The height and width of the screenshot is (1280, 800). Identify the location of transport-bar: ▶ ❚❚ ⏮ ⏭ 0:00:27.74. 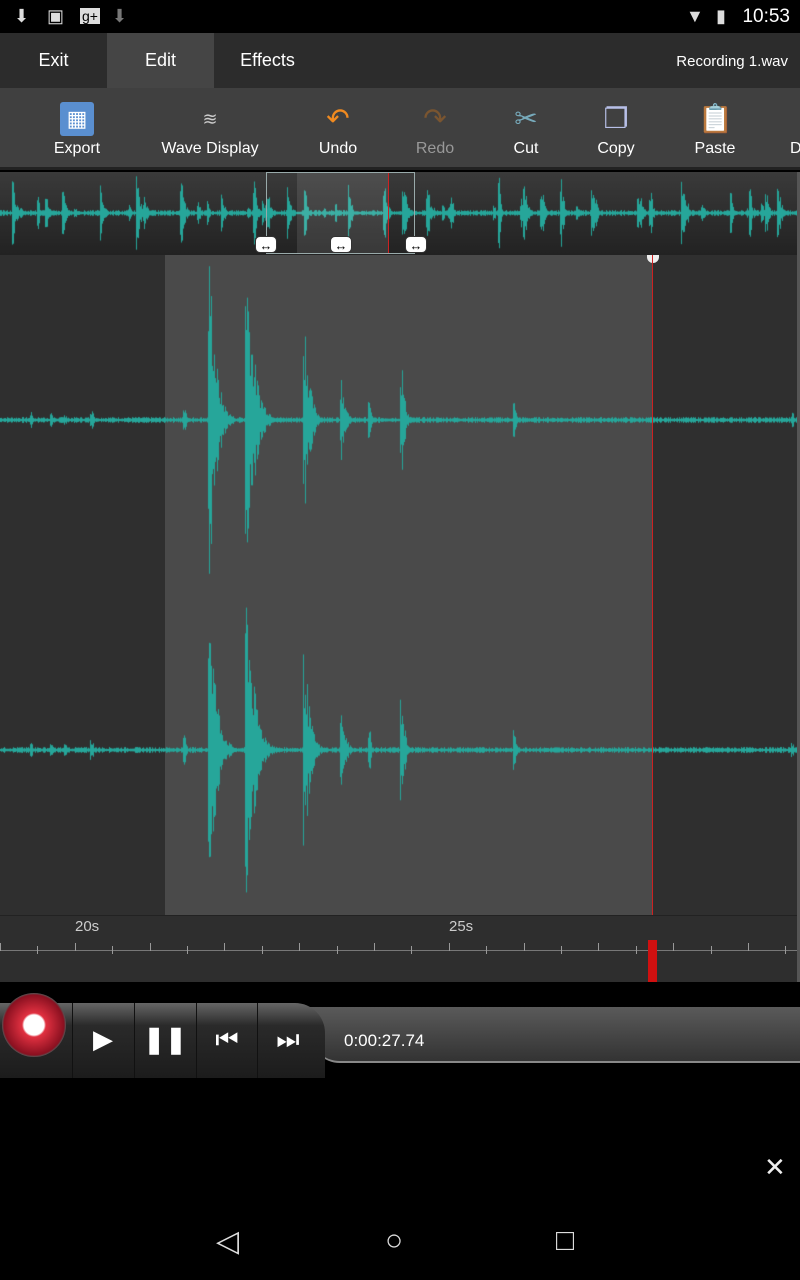
(400, 1031).